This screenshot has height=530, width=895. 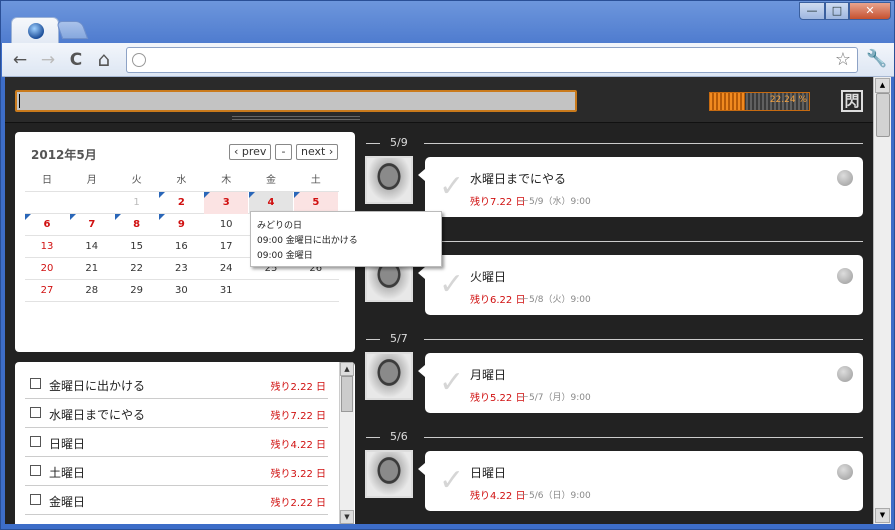 I want to click on app-header: 22.24 % 閃, so click(x=439, y=100).